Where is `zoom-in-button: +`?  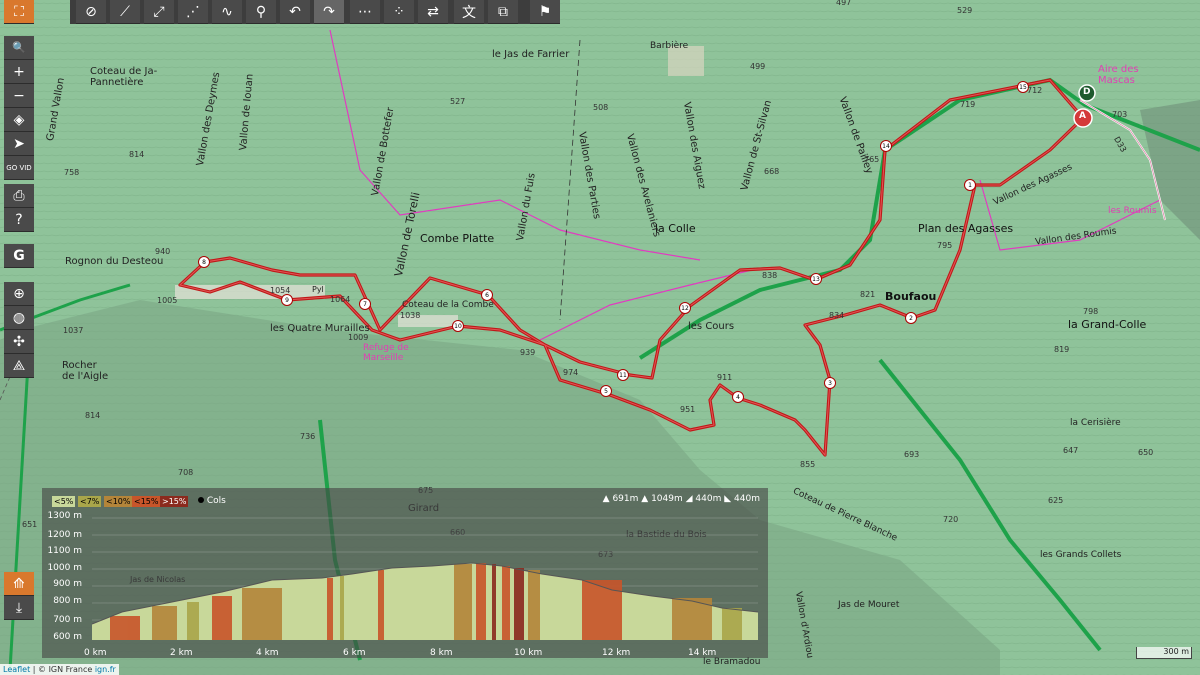 zoom-in-button: + is located at coordinates (19, 72).